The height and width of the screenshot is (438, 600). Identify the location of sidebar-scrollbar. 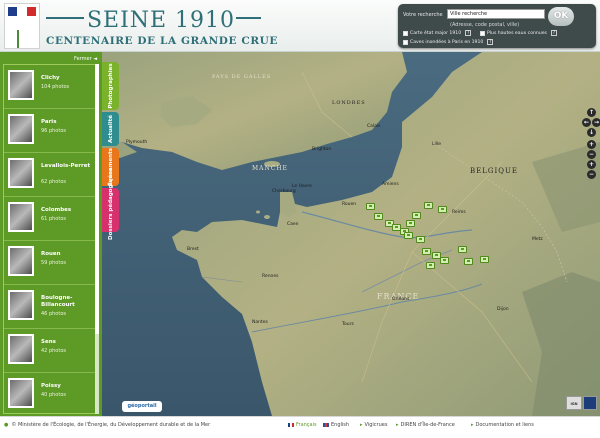
(97, 239).